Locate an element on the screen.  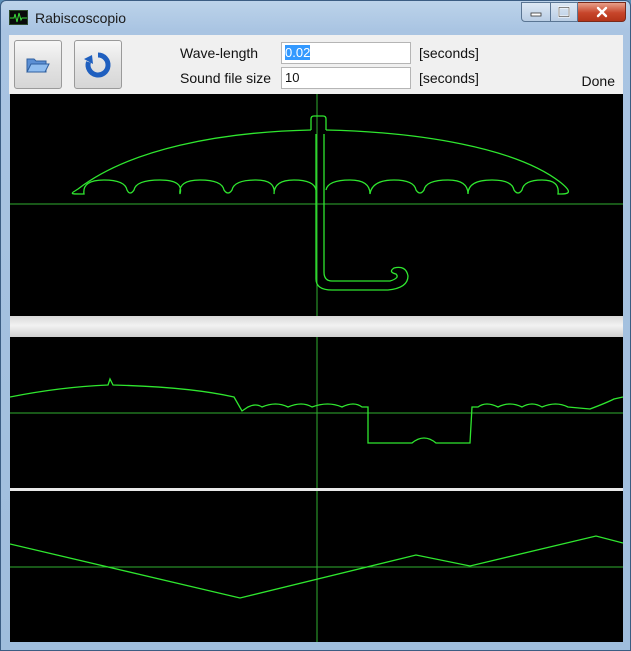
open-file-button is located at coordinates (38, 64).